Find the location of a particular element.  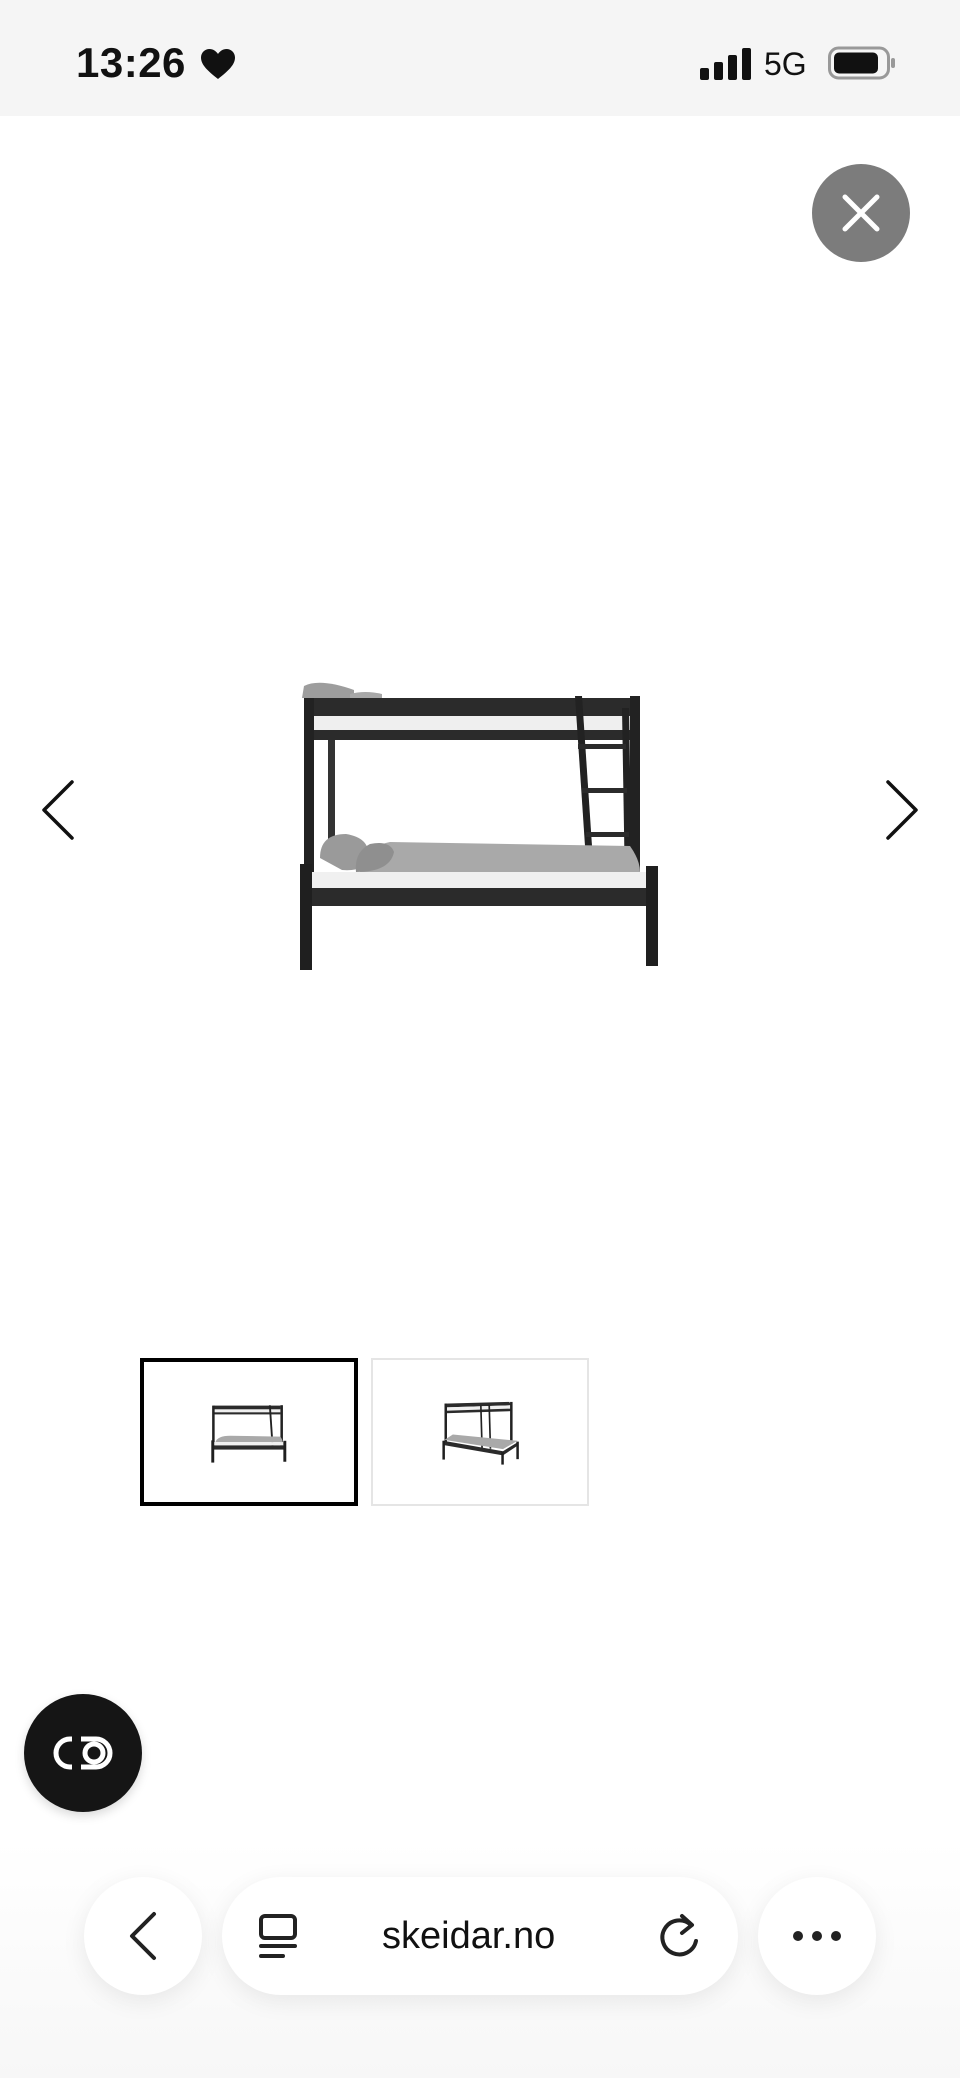

more-icon is located at coordinates (817, 1936).